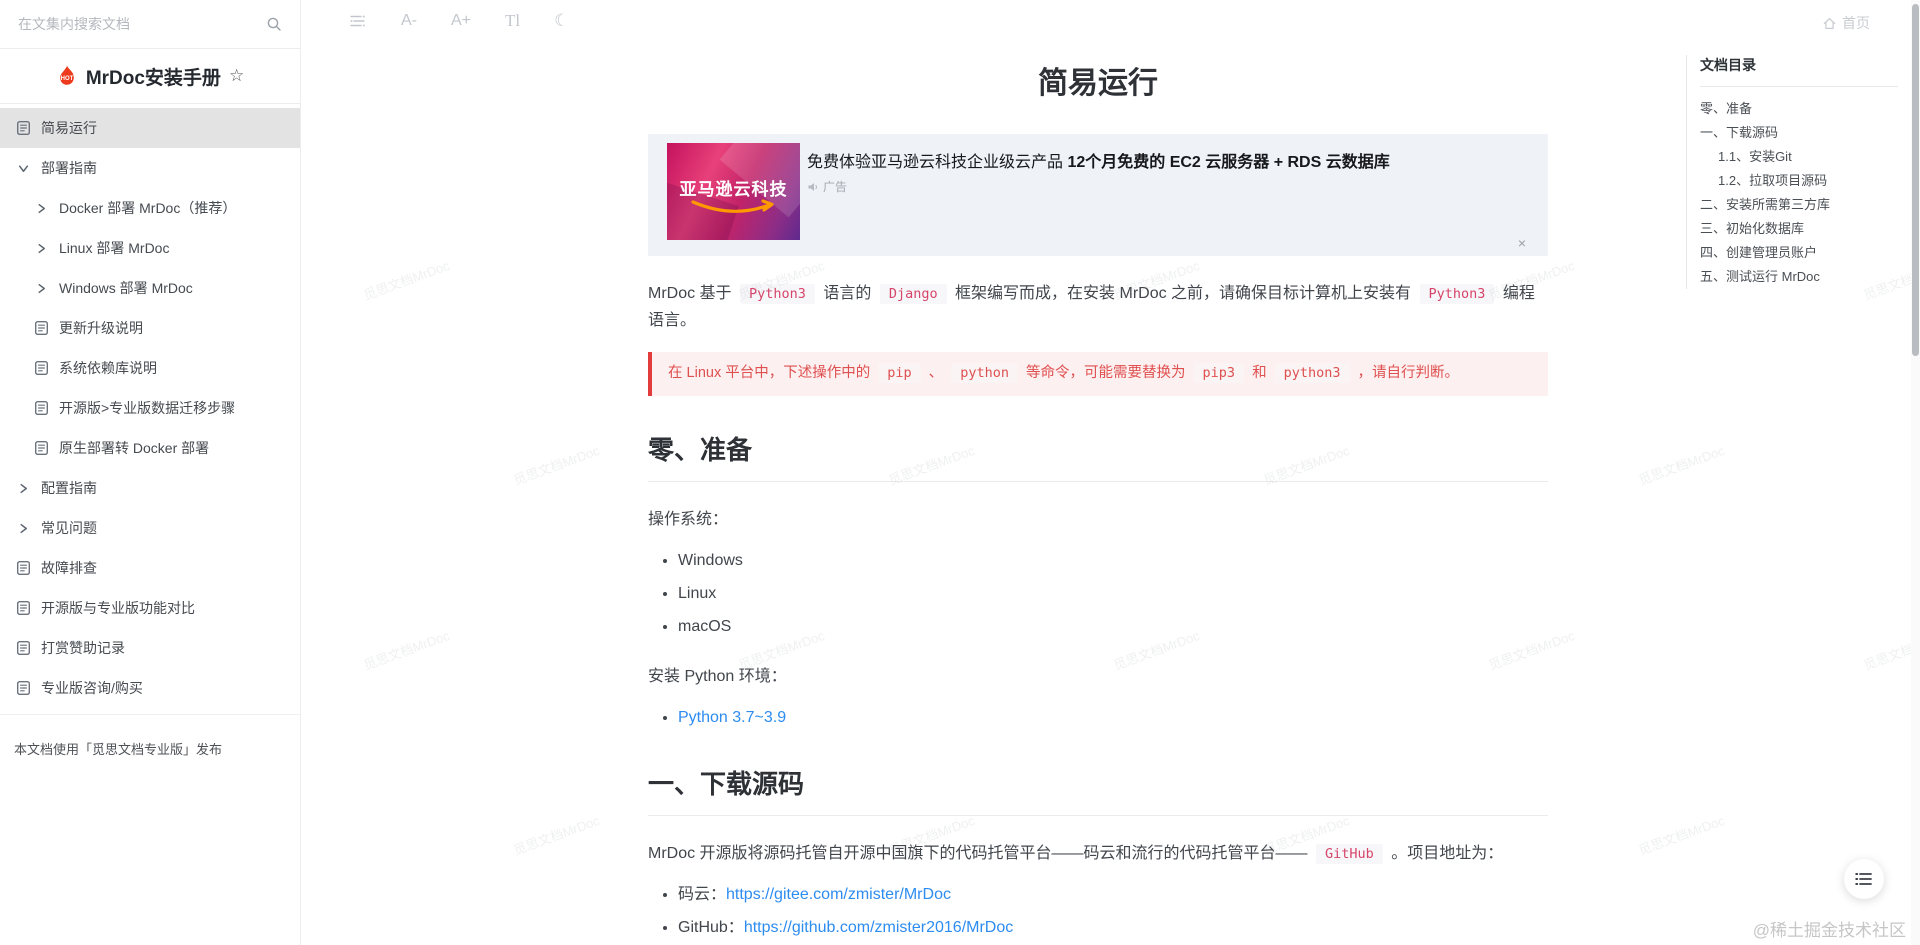  I want to click on sidebar-item-label: 开源版>专业版数据迁移步骤, so click(147, 408).